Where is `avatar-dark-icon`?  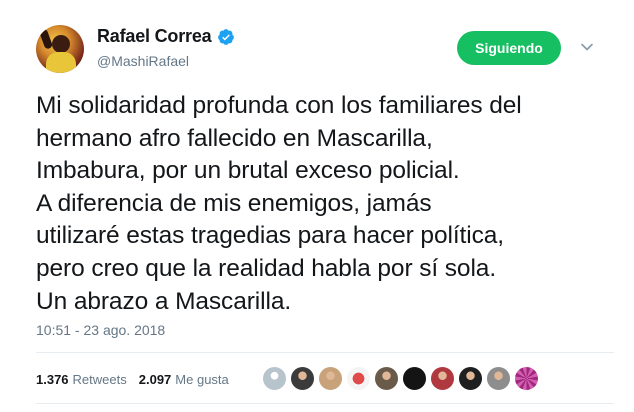
avatar-dark-icon is located at coordinates (414, 378).